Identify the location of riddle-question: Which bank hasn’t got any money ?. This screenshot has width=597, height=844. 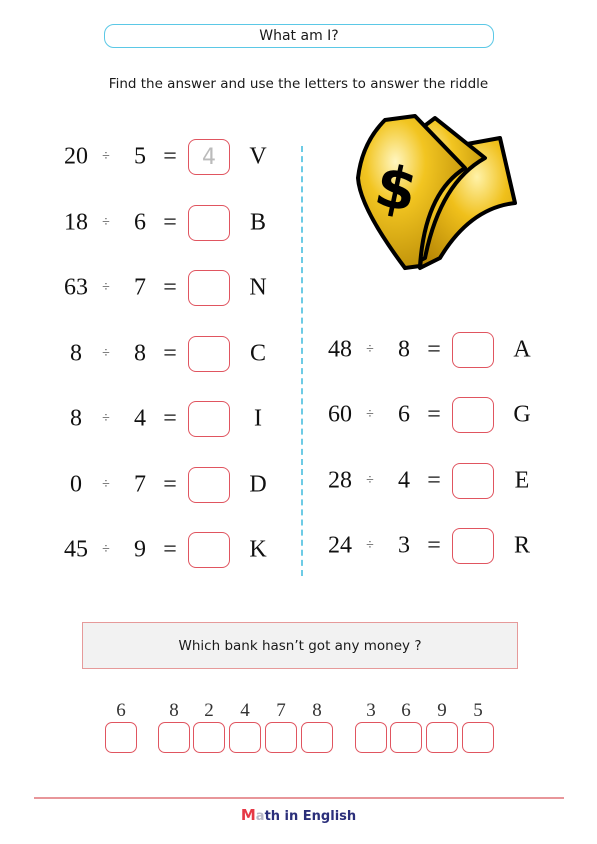
(300, 645).